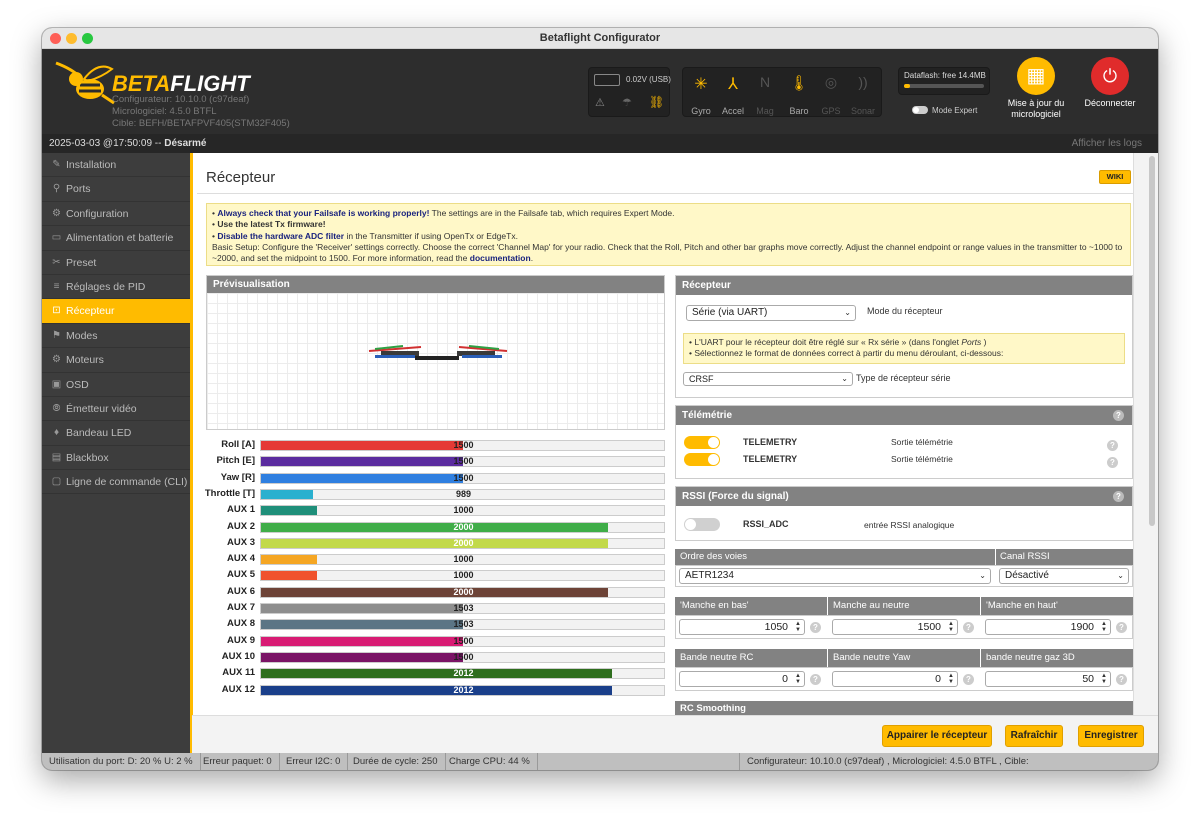 This screenshot has height=824, width=1200. What do you see at coordinates (56, 238) in the screenshot?
I see `battery-icon: ▭` at bounding box center [56, 238].